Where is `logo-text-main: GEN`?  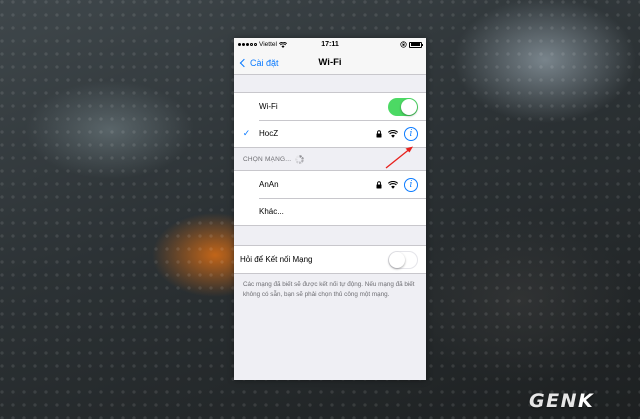 logo-text-main: GEN is located at coordinates (553, 401).